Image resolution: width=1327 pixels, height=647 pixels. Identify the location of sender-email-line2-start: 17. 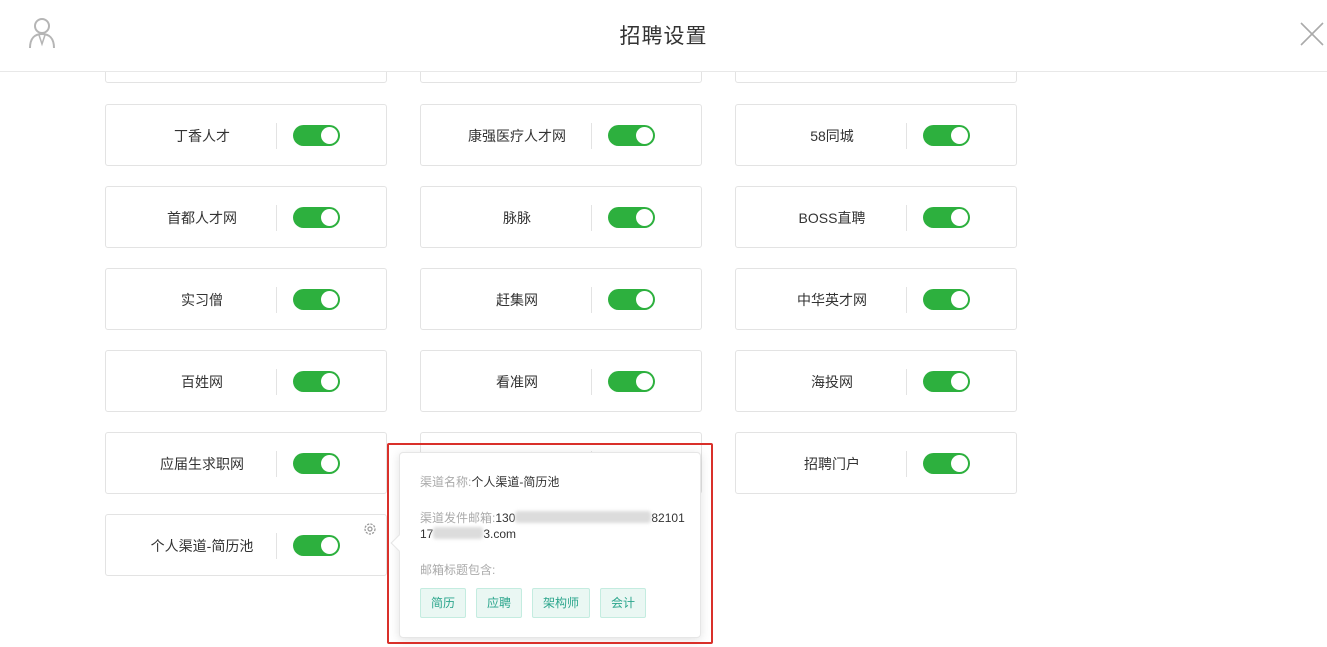
(427, 534).